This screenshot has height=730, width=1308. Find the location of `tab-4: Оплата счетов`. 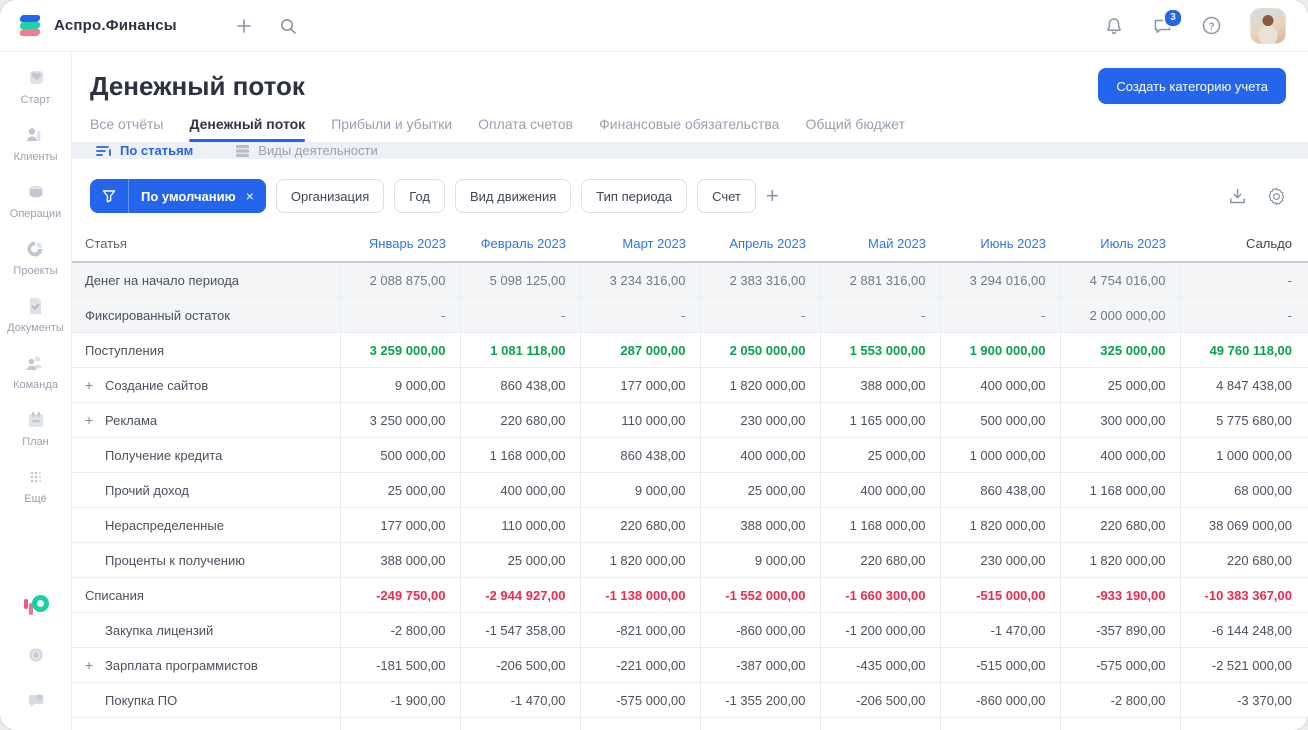

tab-4: Оплата счетов is located at coordinates (525, 129).